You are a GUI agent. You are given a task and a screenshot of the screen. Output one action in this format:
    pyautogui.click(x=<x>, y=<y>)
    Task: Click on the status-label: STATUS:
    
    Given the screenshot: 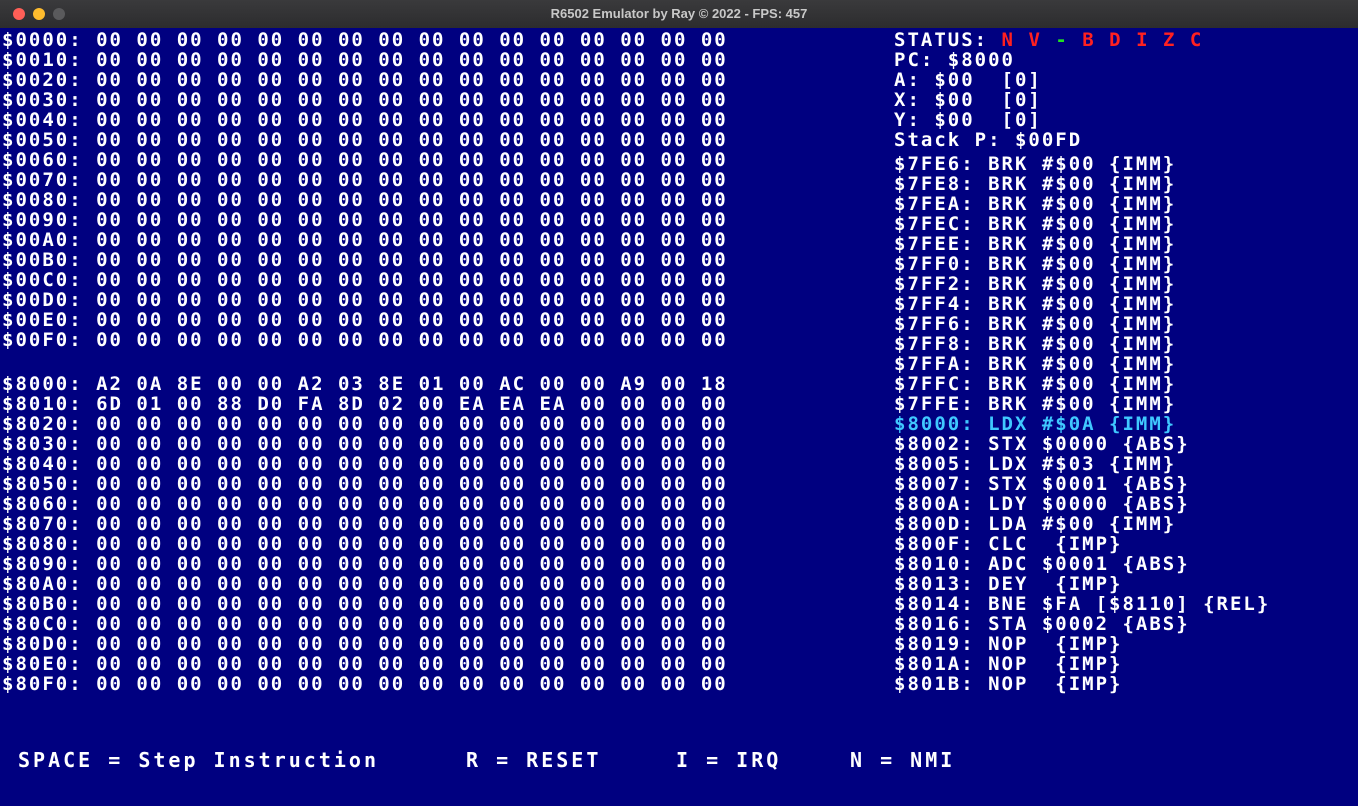 What is the action you would take?
    pyautogui.click(x=941, y=40)
    